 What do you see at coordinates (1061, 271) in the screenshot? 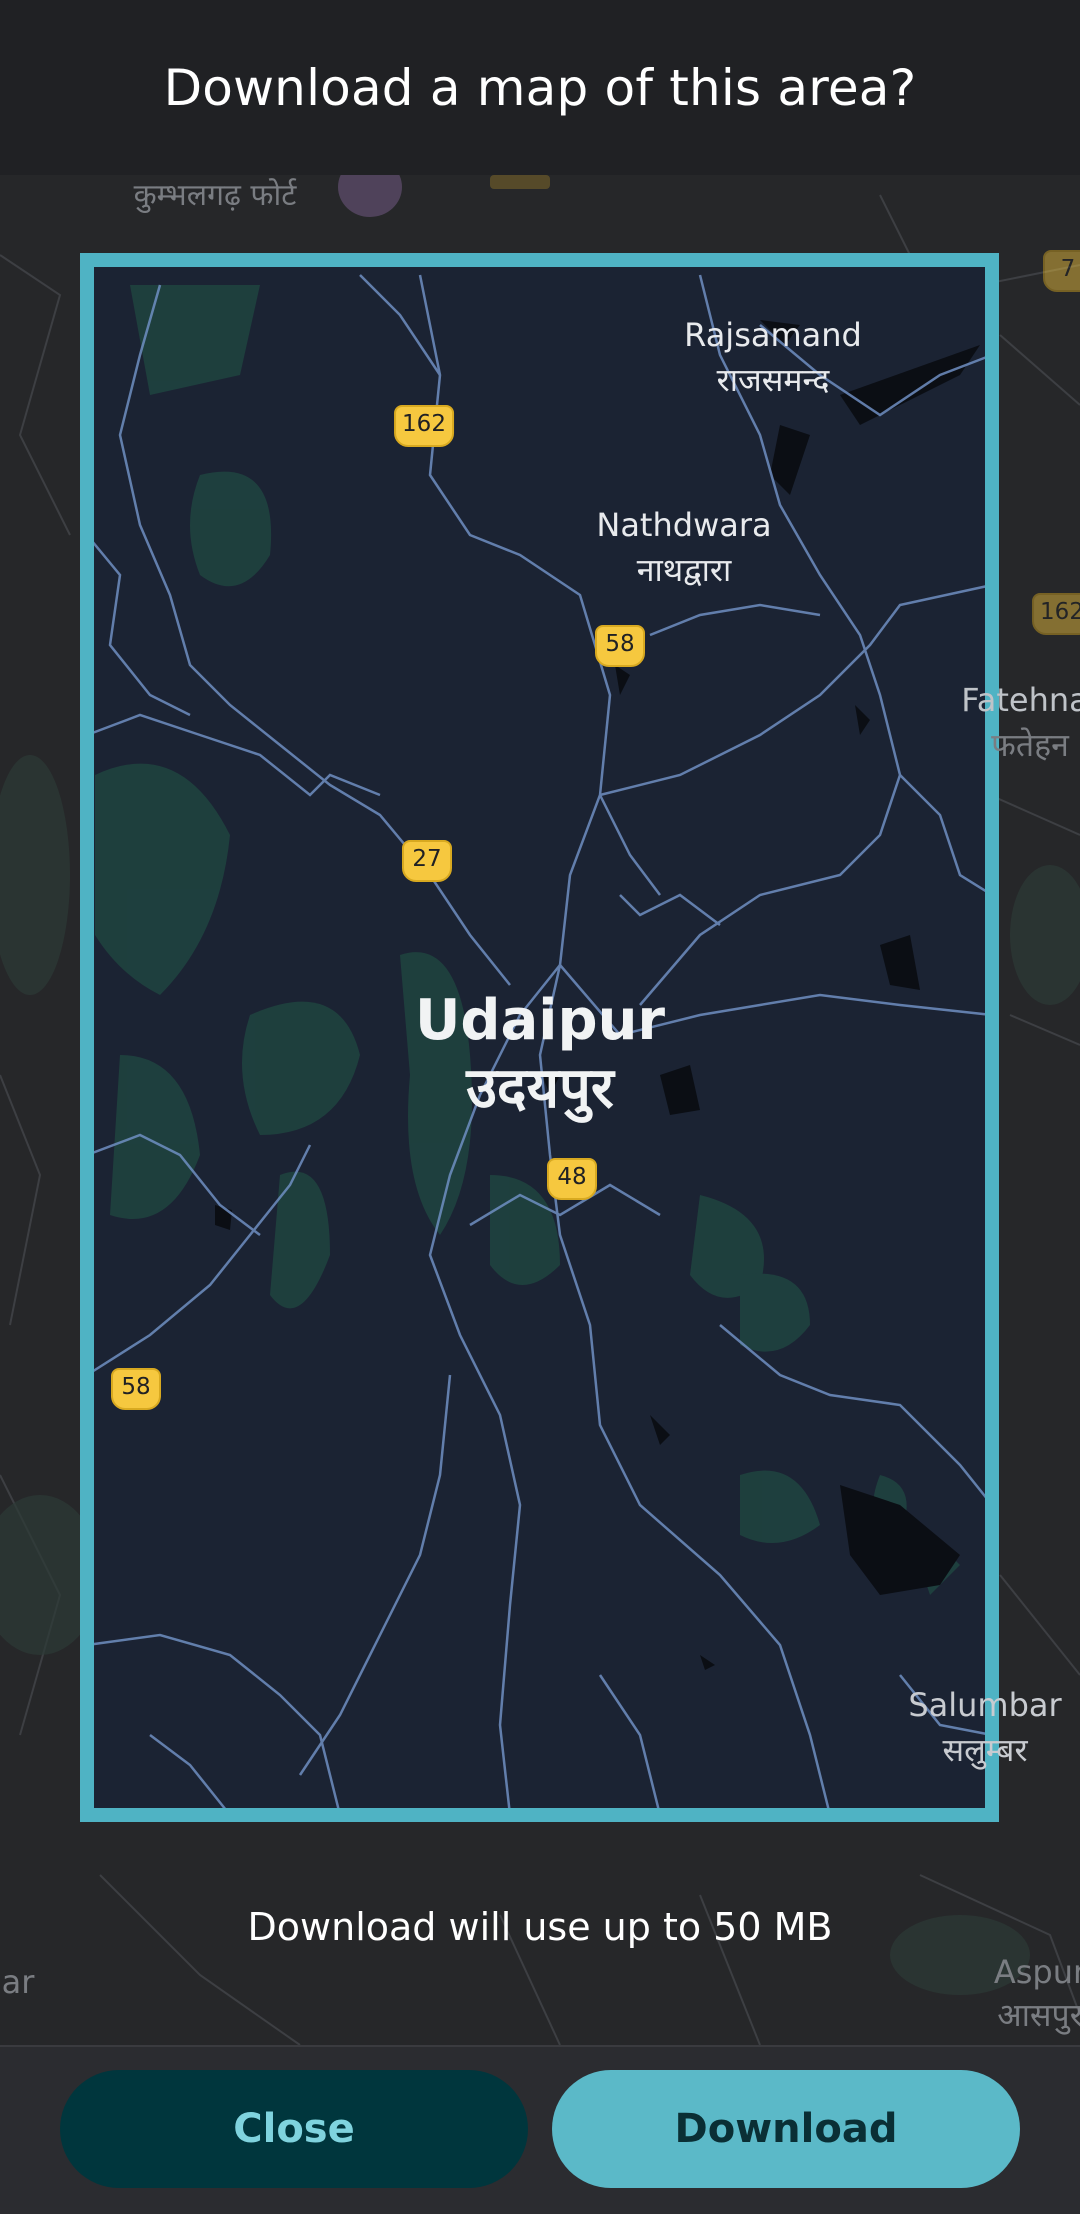
I see `highway-shield-7-edge: 7` at bounding box center [1061, 271].